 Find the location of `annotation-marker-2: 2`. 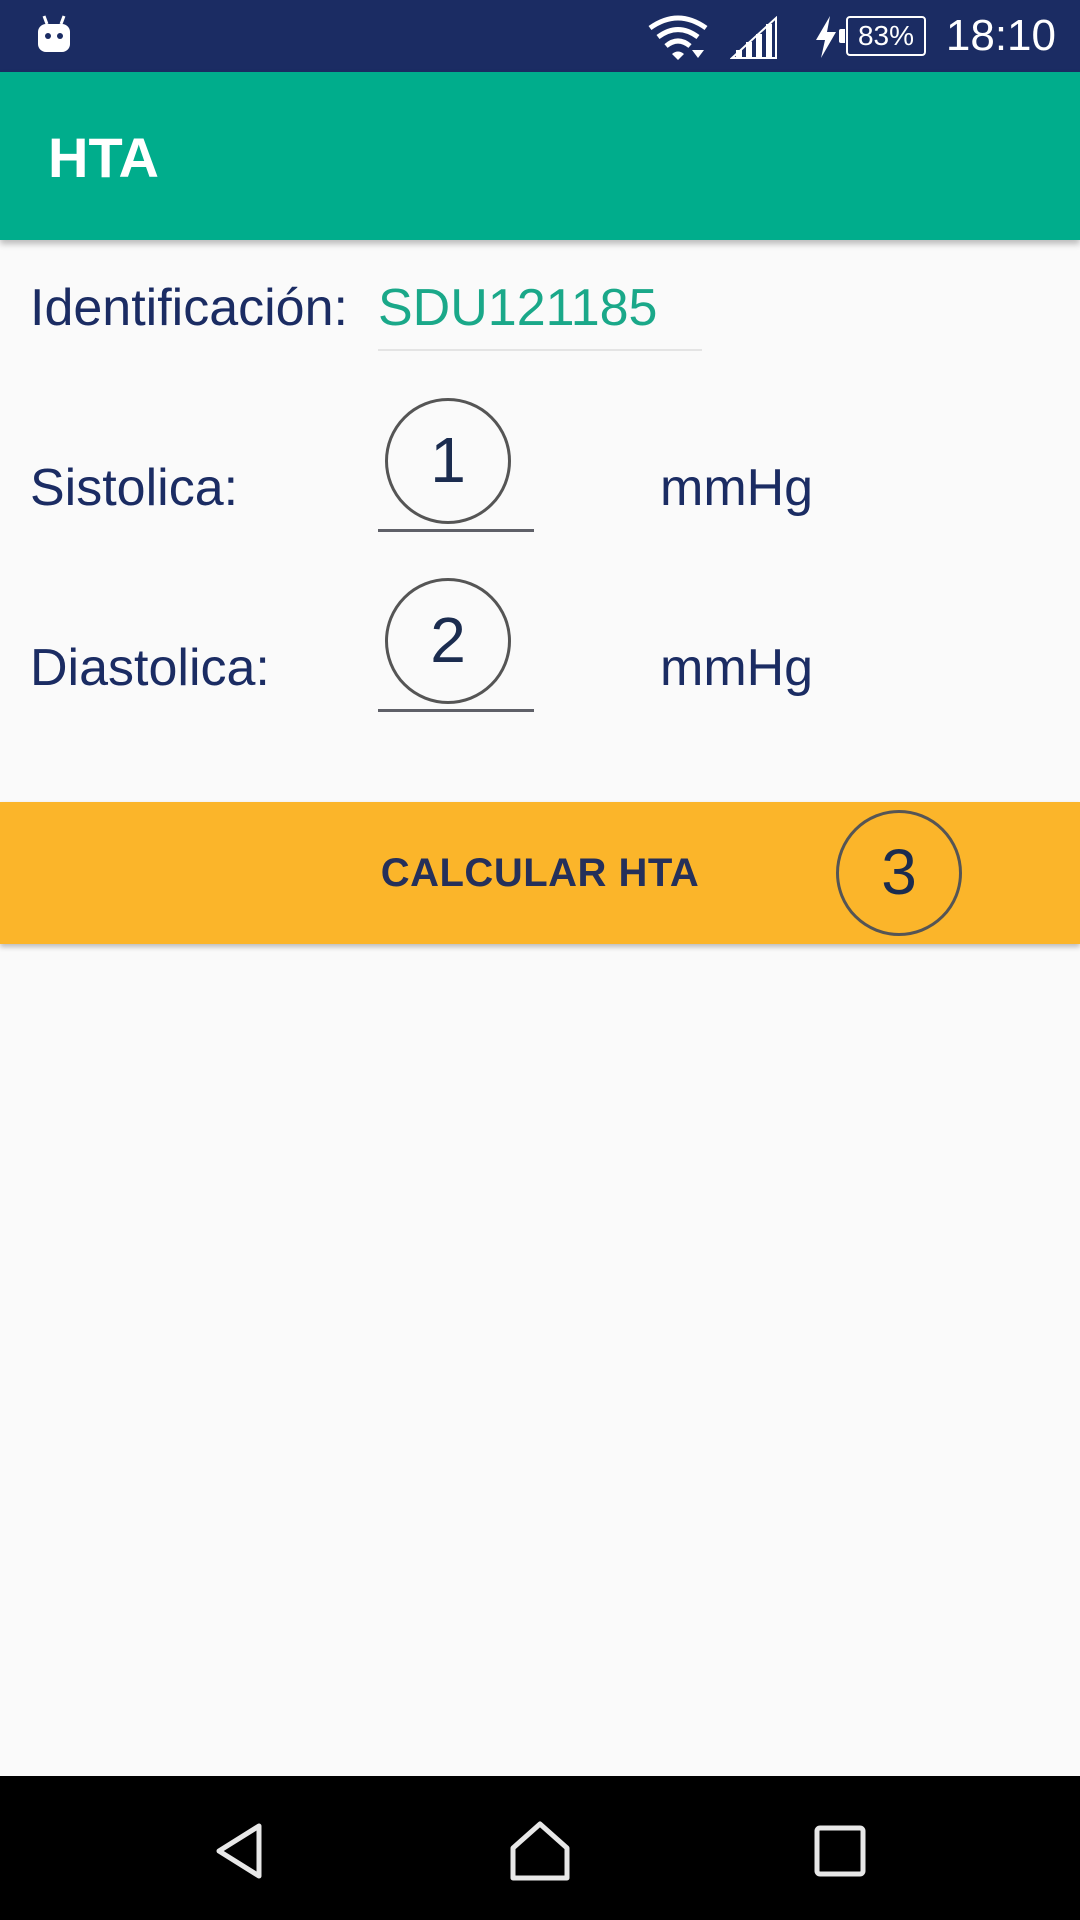

annotation-marker-2: 2 is located at coordinates (448, 641).